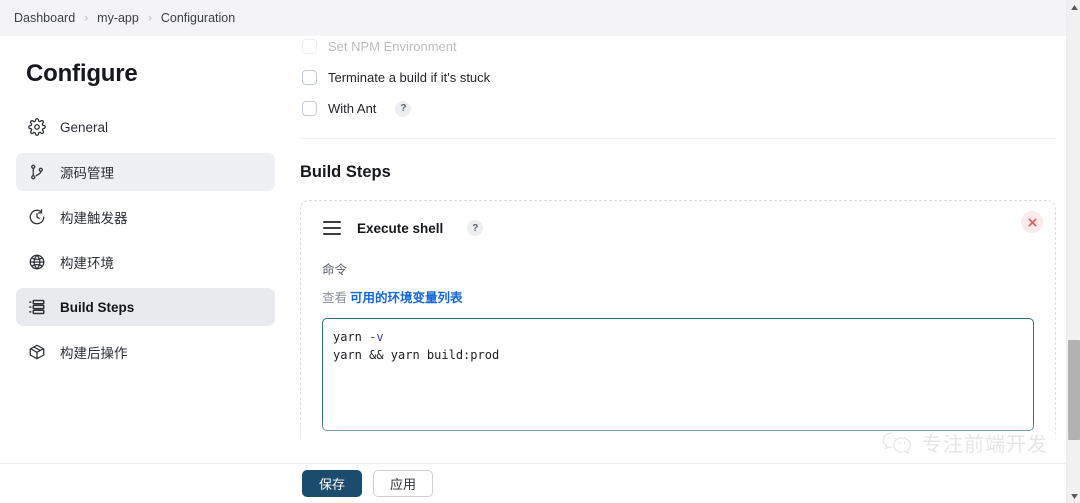 The image size is (1080, 503). Describe the element at coordinates (678, 337) in the screenshot. I see `code-line: yarn -v` at that location.